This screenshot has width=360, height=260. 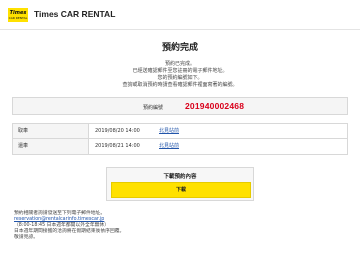 What do you see at coordinates (169, 146) in the screenshot?
I see `return-store-link: 北見站前` at bounding box center [169, 146].